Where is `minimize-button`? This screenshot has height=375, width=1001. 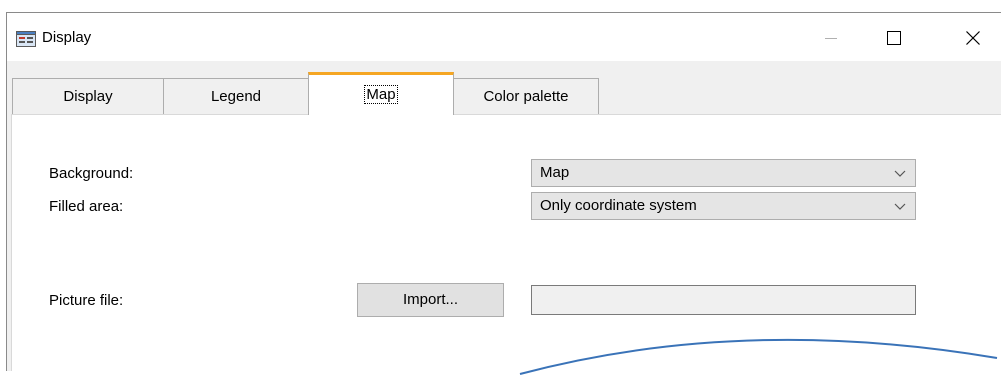 minimize-button is located at coordinates (831, 37).